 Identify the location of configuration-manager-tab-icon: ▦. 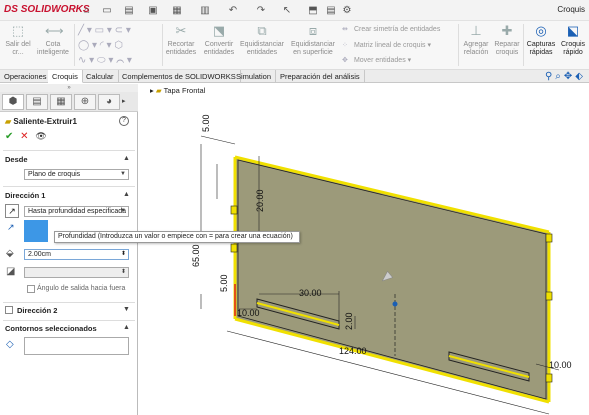
(61, 102).